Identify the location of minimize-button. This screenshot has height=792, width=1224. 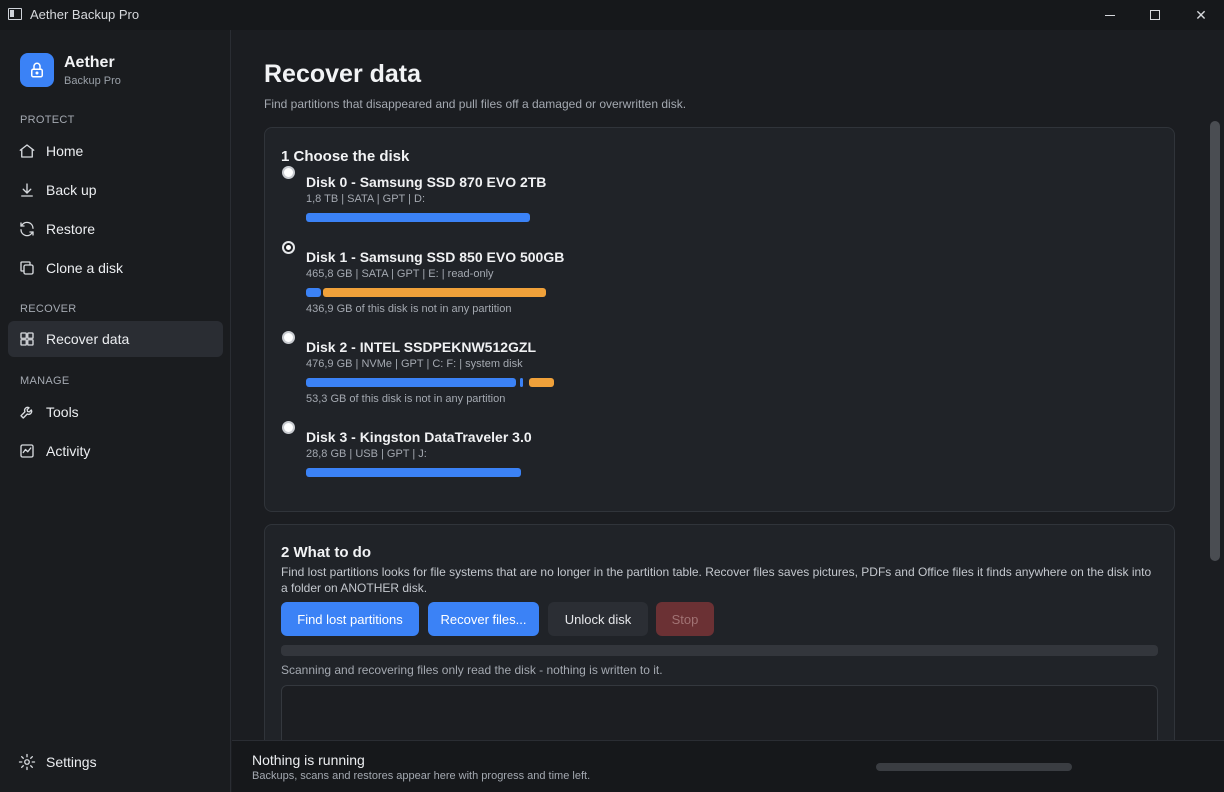
(1110, 15).